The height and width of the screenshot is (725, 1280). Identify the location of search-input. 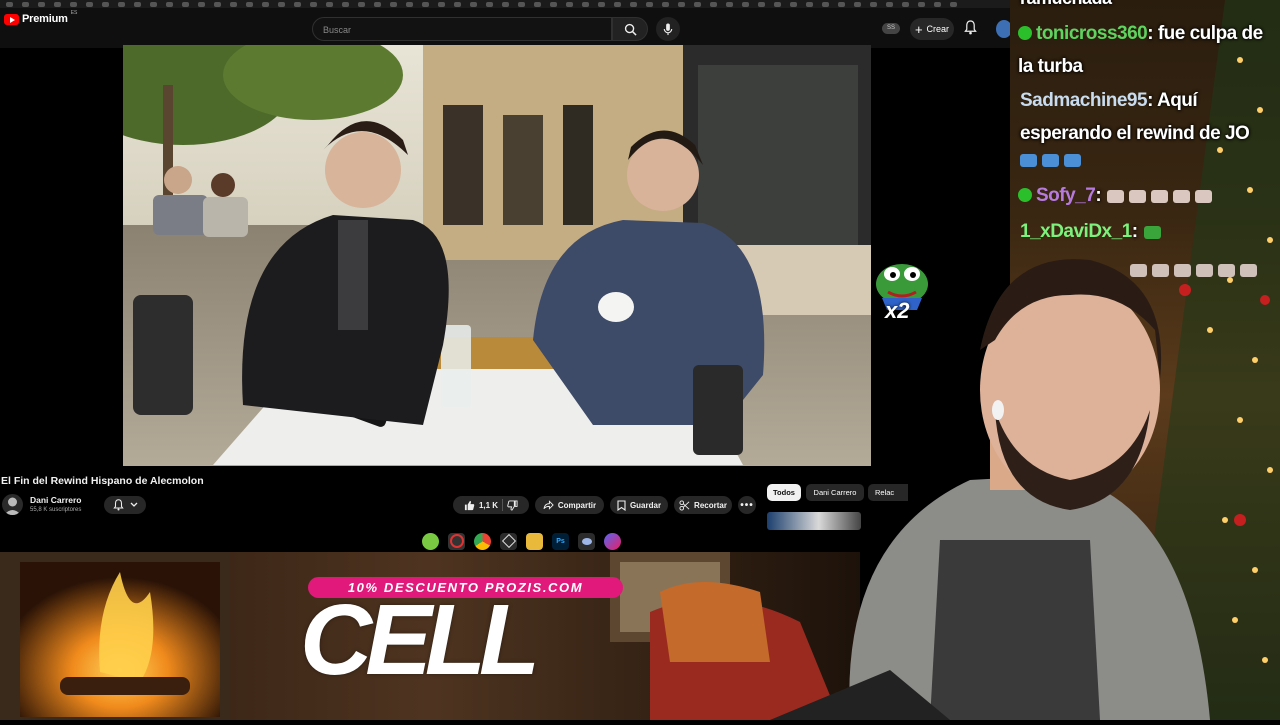
(463, 30).